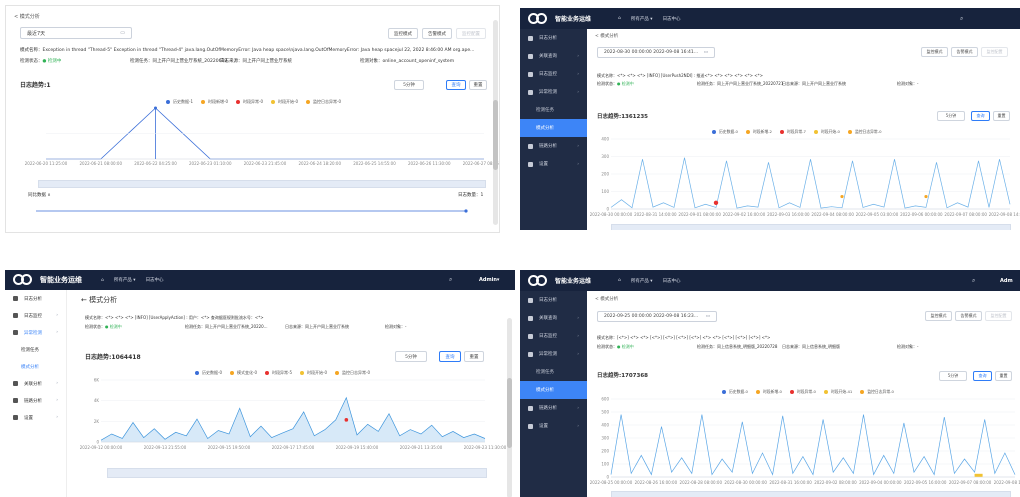 This screenshot has height=497, width=1020. Describe the element at coordinates (39, 195) in the screenshot. I see `comparison-label: 同比数据 ∧` at that location.